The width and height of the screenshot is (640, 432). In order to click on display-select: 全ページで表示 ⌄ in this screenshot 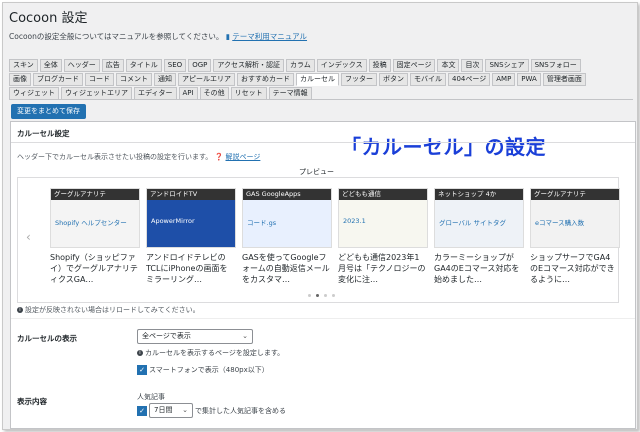, I will do `click(195, 336)`.